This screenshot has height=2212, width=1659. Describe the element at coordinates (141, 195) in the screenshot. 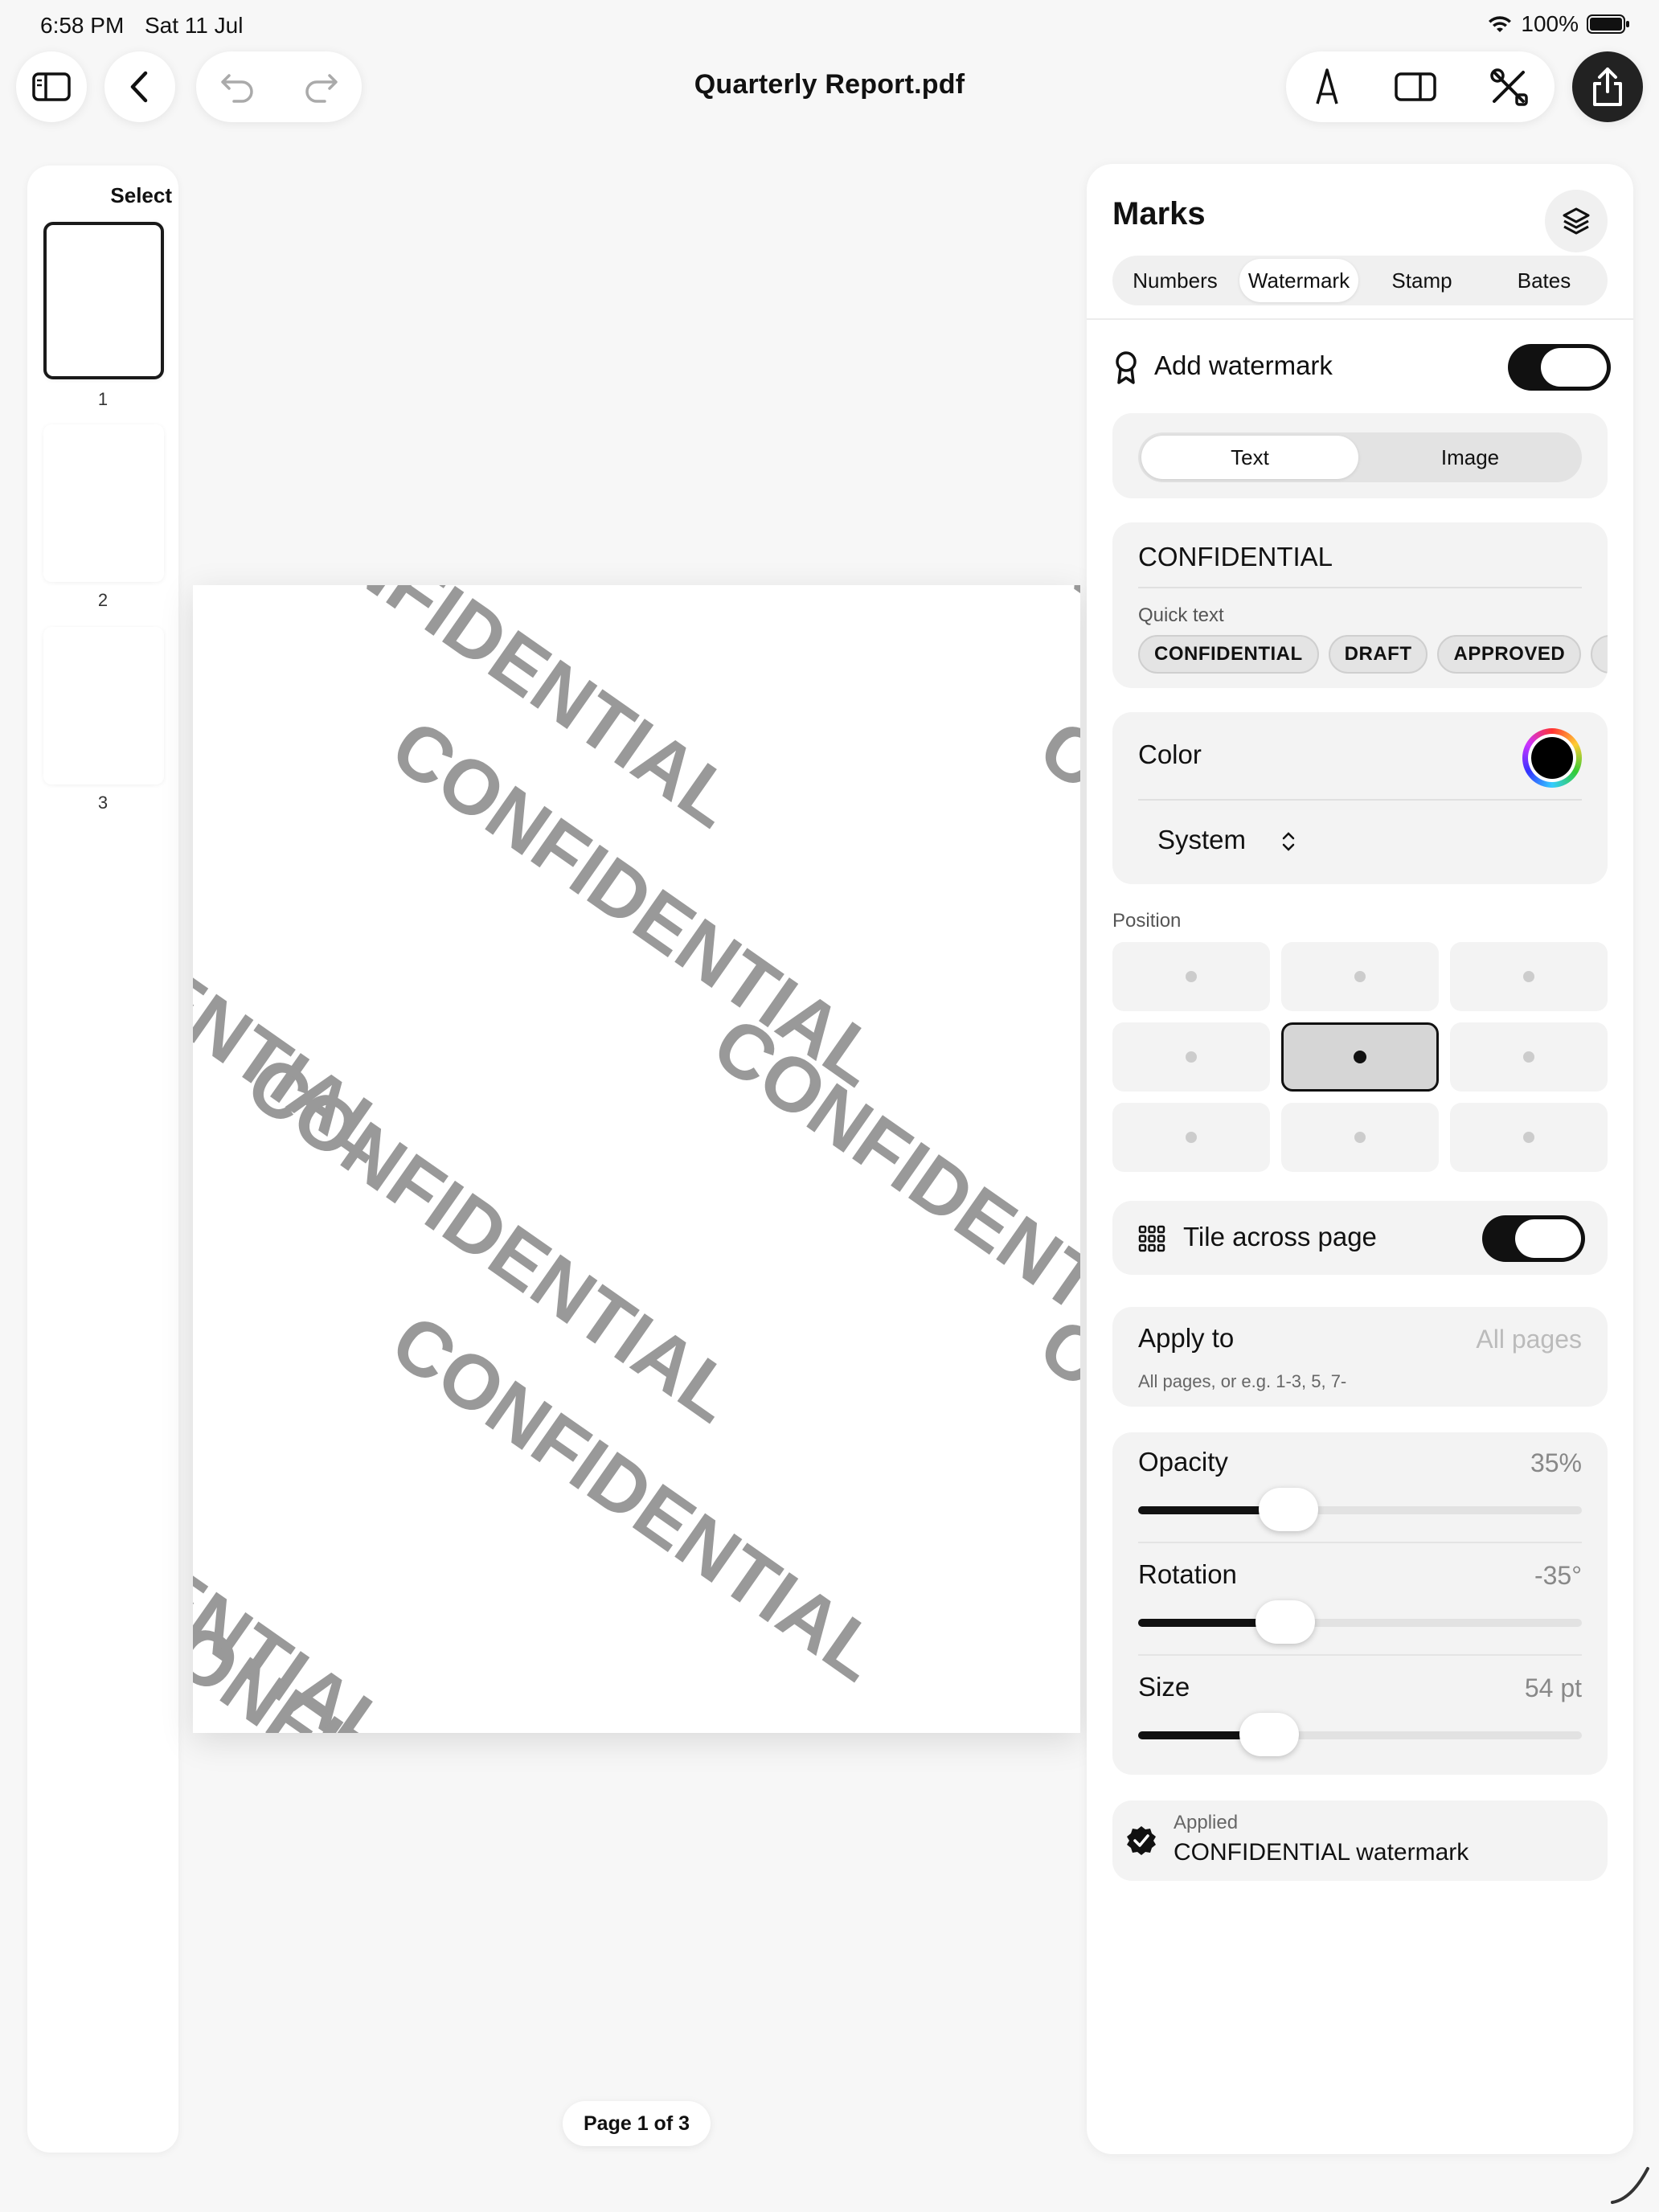

I see `select-button: Select` at that location.